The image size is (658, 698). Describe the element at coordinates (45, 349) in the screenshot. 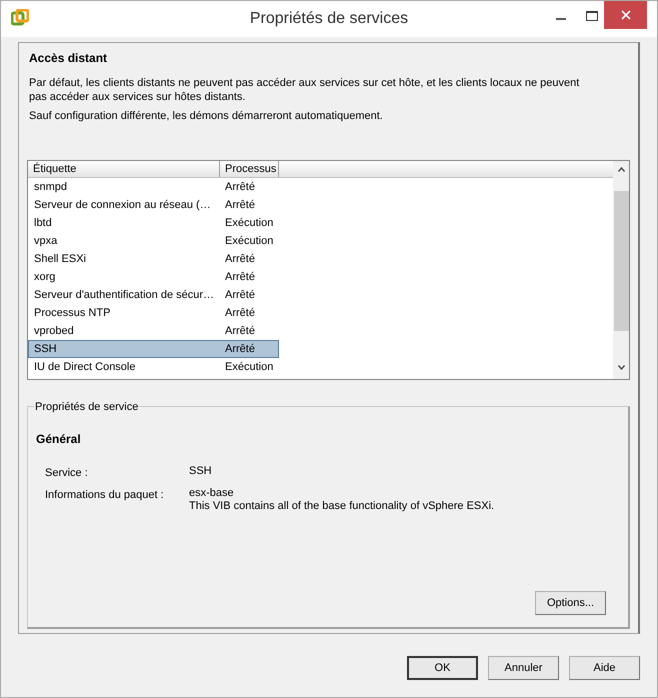

I see `table-cell-text: SSH` at that location.